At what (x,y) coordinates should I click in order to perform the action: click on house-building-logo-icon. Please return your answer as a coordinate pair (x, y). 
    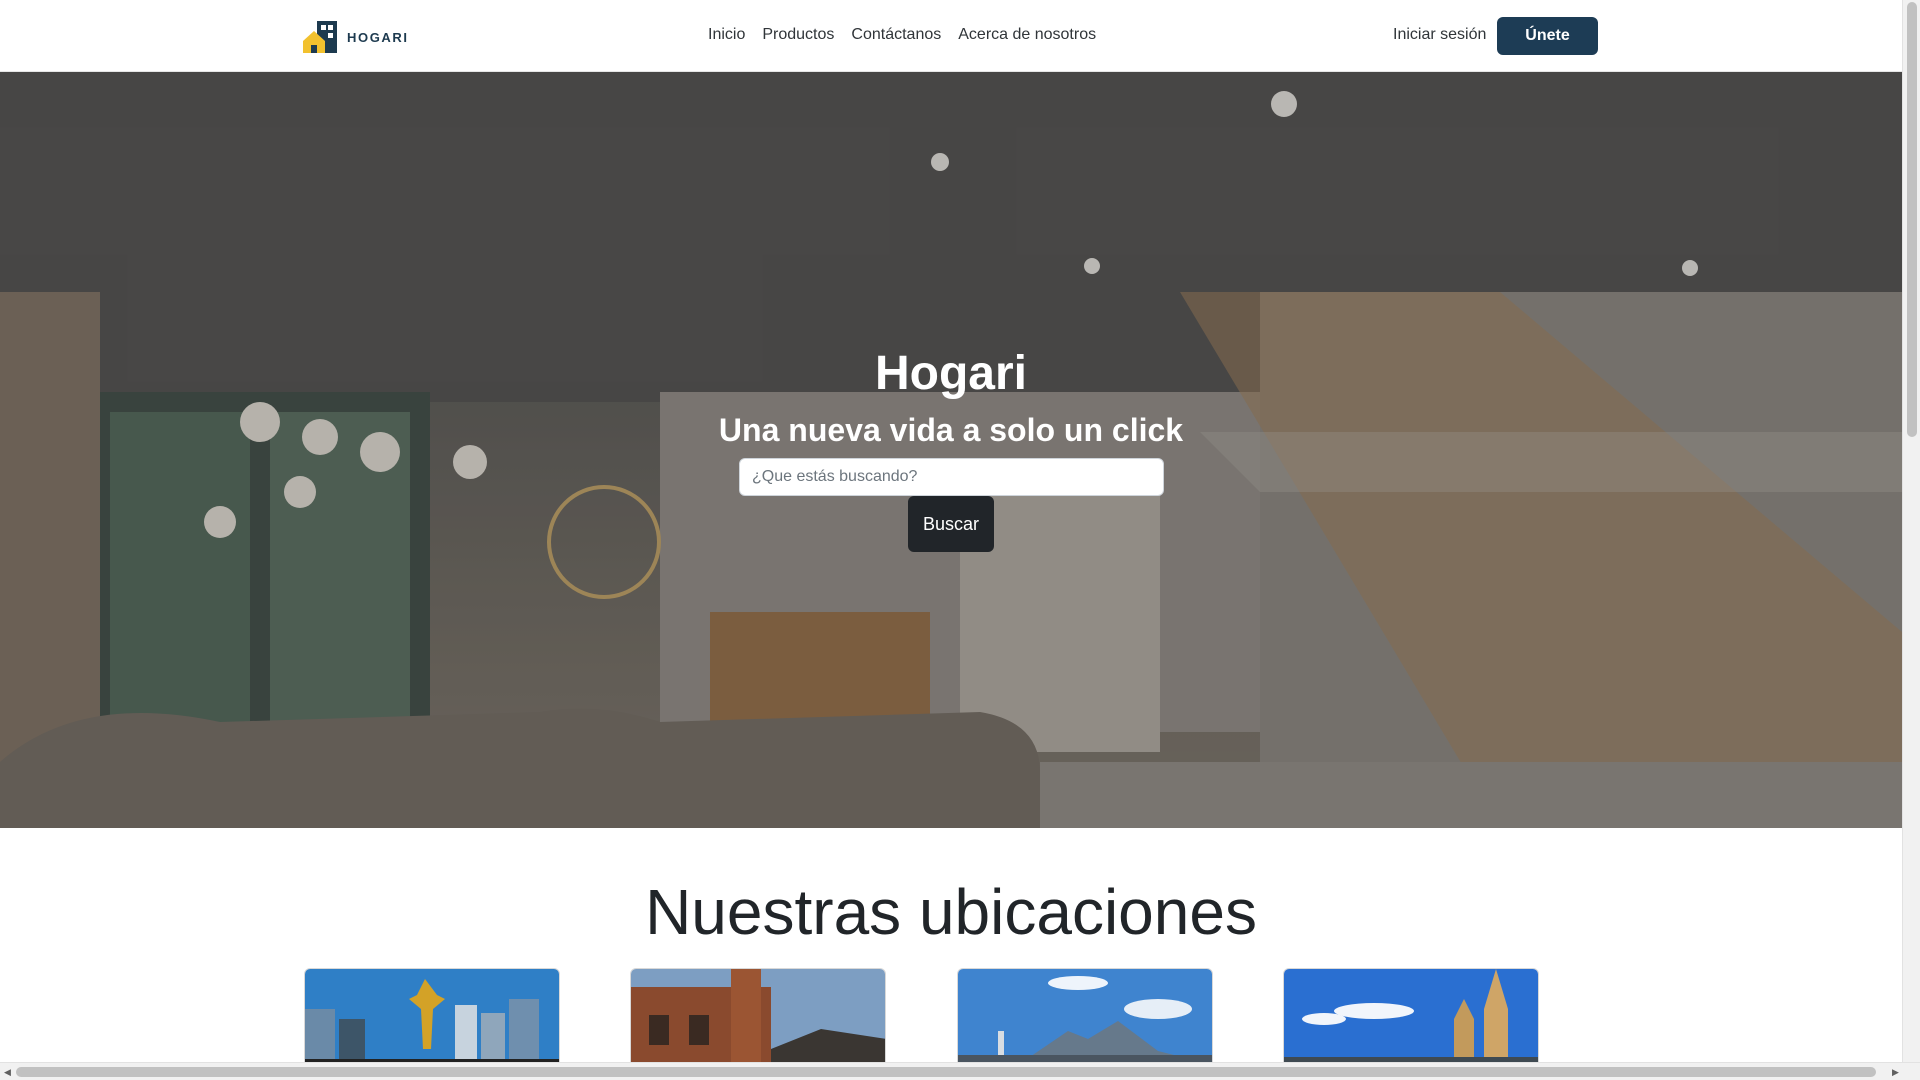
    Looking at the image, I should click on (320, 37).